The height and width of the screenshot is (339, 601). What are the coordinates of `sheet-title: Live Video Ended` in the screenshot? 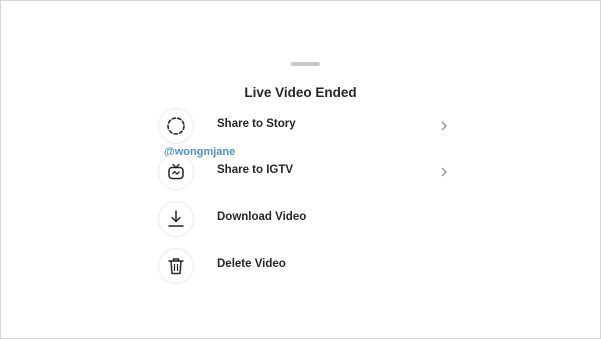 It's located at (300, 92).